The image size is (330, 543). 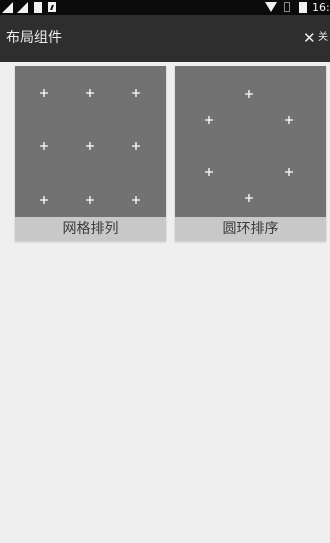 I want to click on status-time: 16:, so click(x=321, y=7).